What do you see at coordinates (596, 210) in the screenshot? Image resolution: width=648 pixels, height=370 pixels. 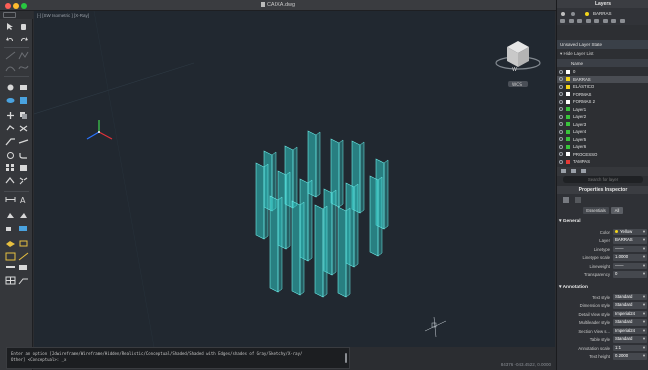 I see `essentials-filter-button: Essentials` at bounding box center [596, 210].